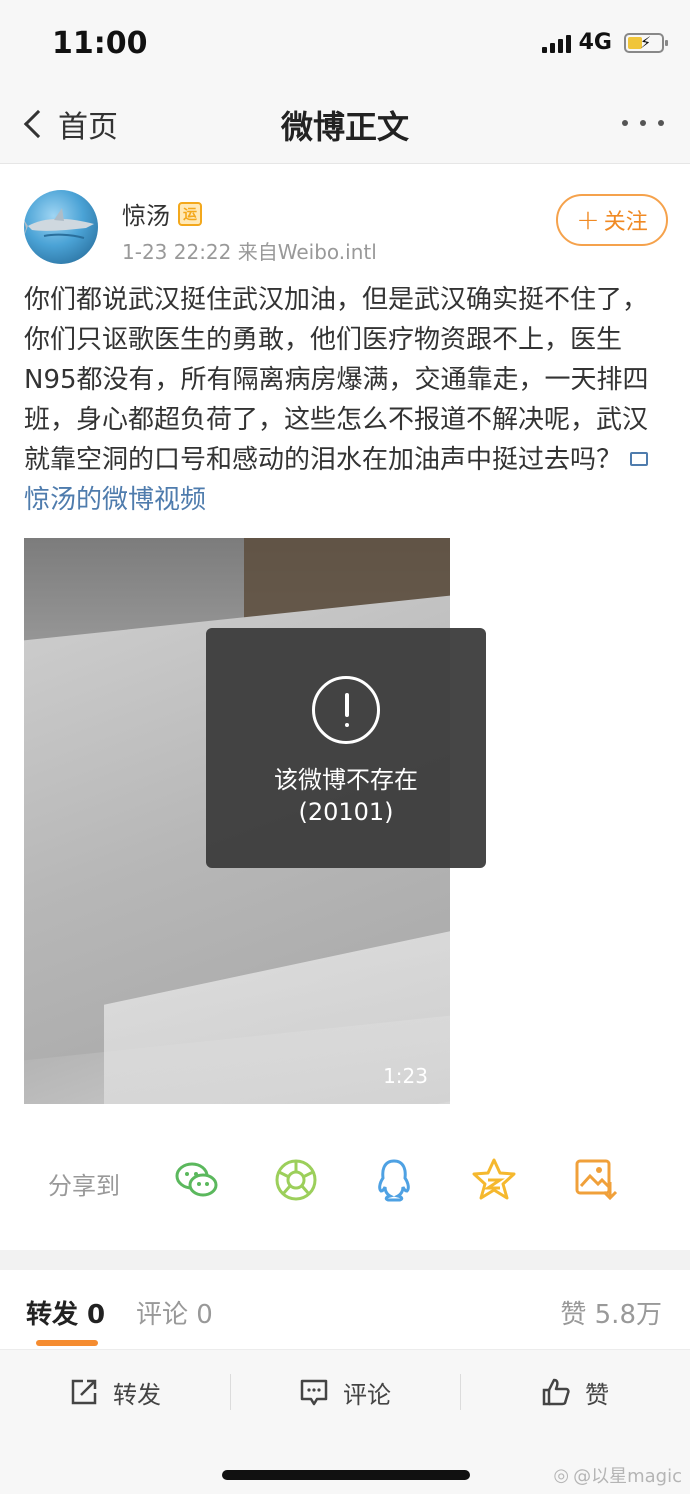  What do you see at coordinates (345, 42) in the screenshot?
I see `status-bar: 11:00 4G ⚡` at bounding box center [345, 42].